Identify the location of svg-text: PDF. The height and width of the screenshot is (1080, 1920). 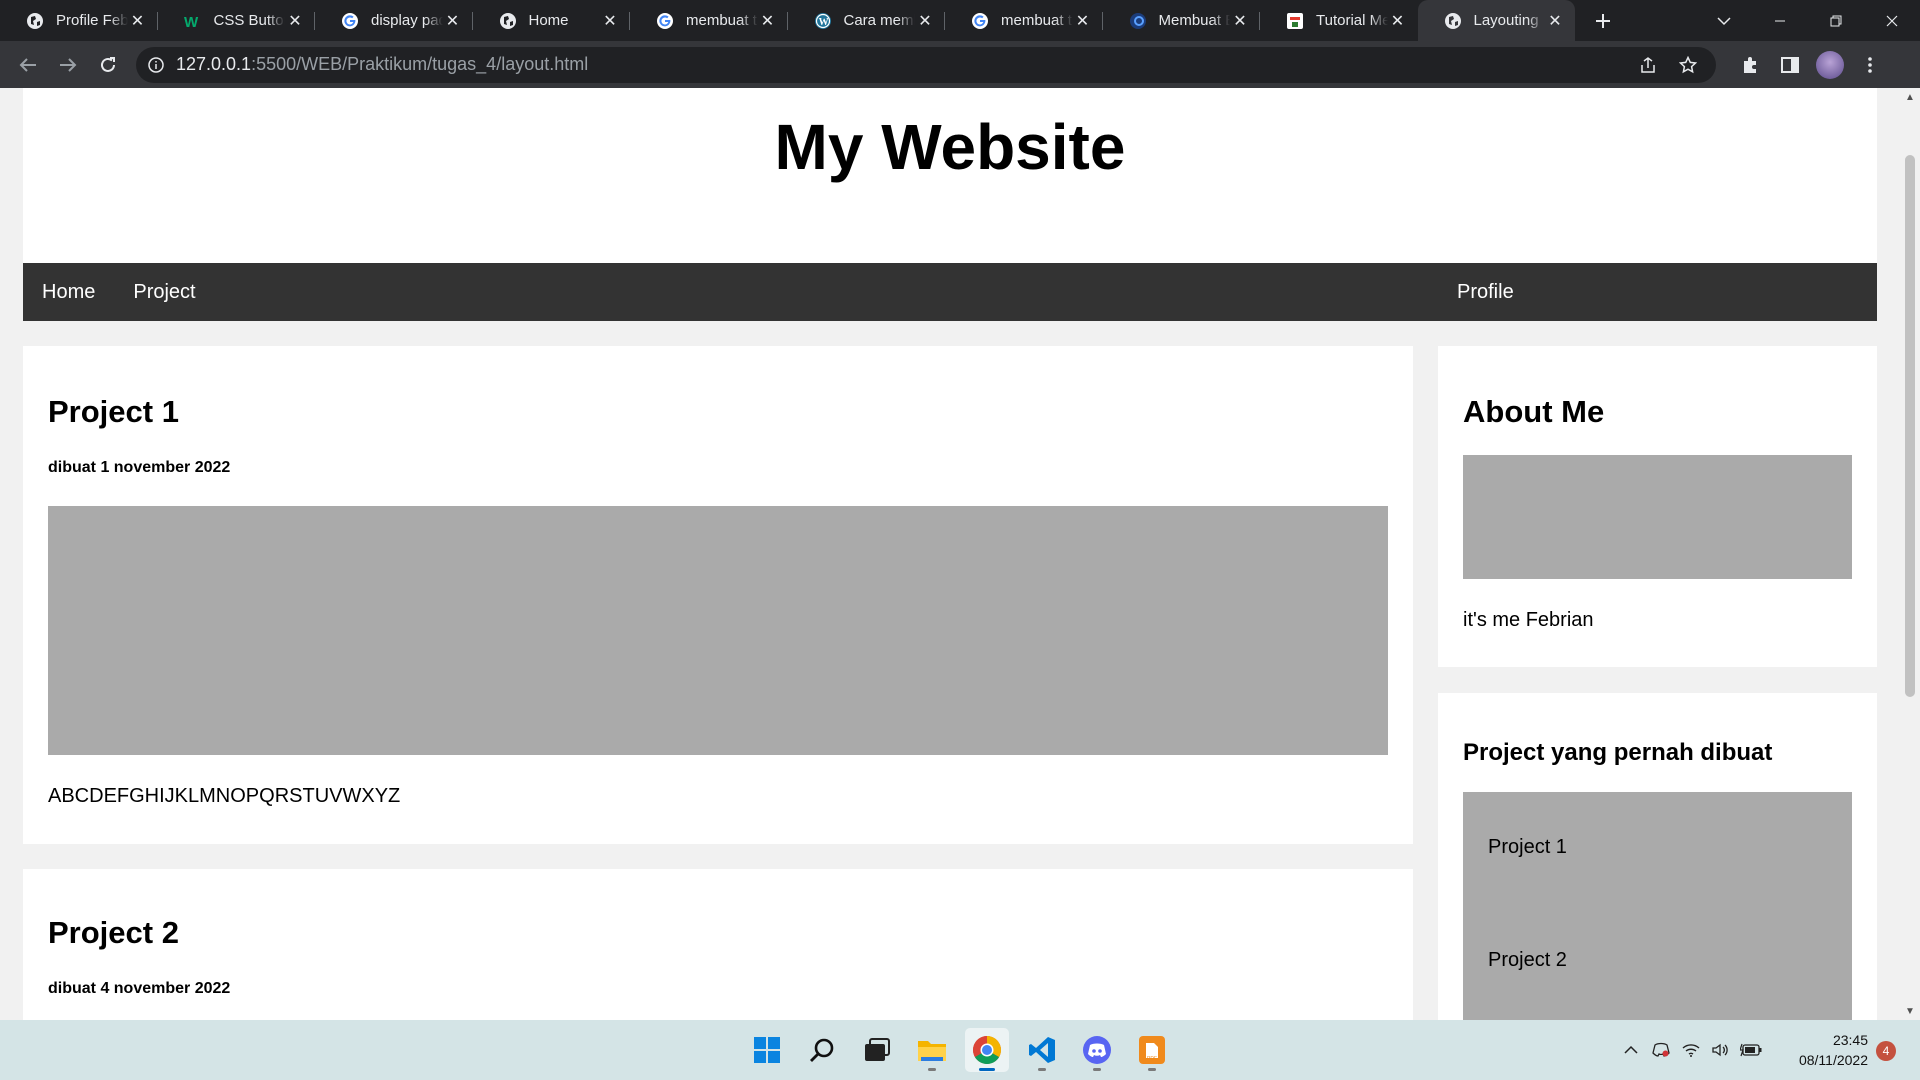
(1152, 1059).